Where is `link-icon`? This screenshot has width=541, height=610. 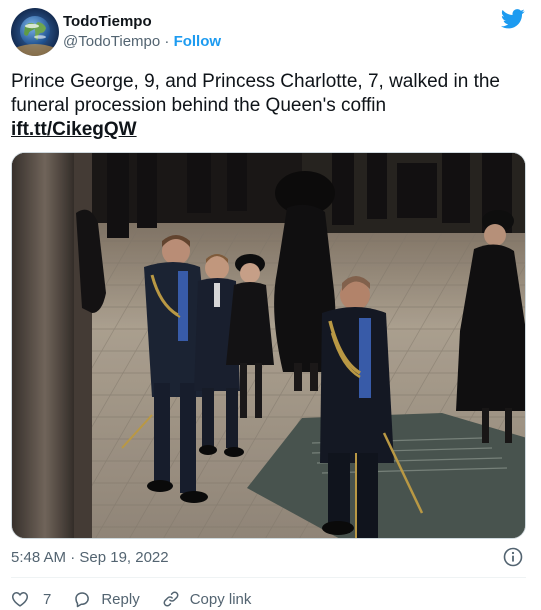 link-icon is located at coordinates (171, 599).